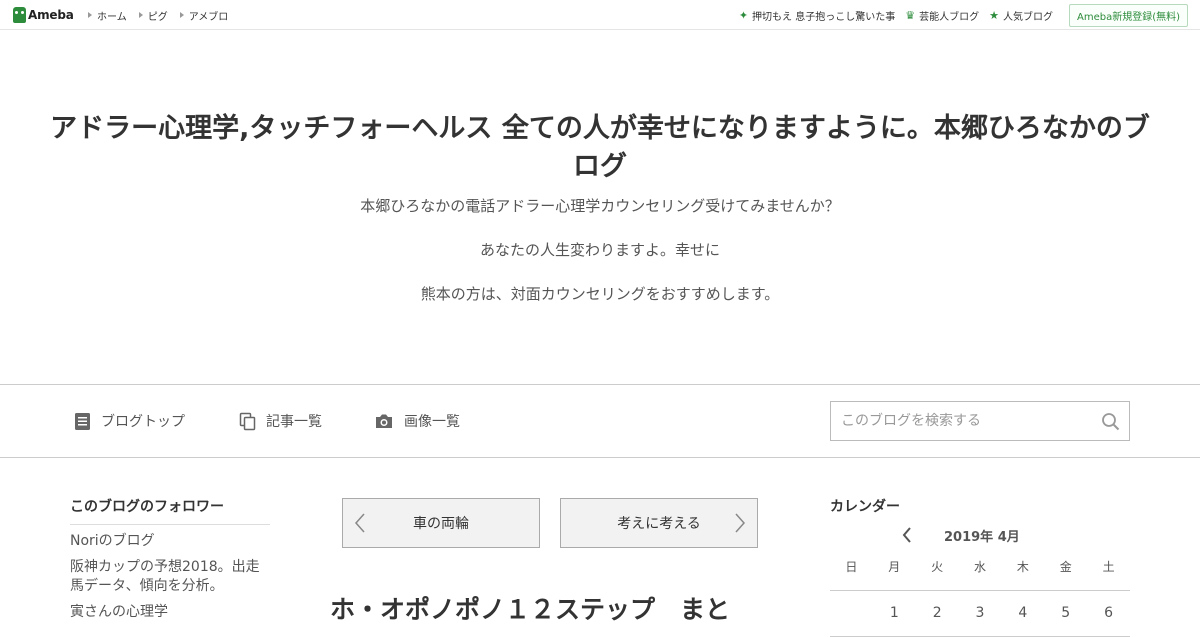  Describe the element at coordinates (1065, 567) in the screenshot. I see `weekday-label: 金` at that location.